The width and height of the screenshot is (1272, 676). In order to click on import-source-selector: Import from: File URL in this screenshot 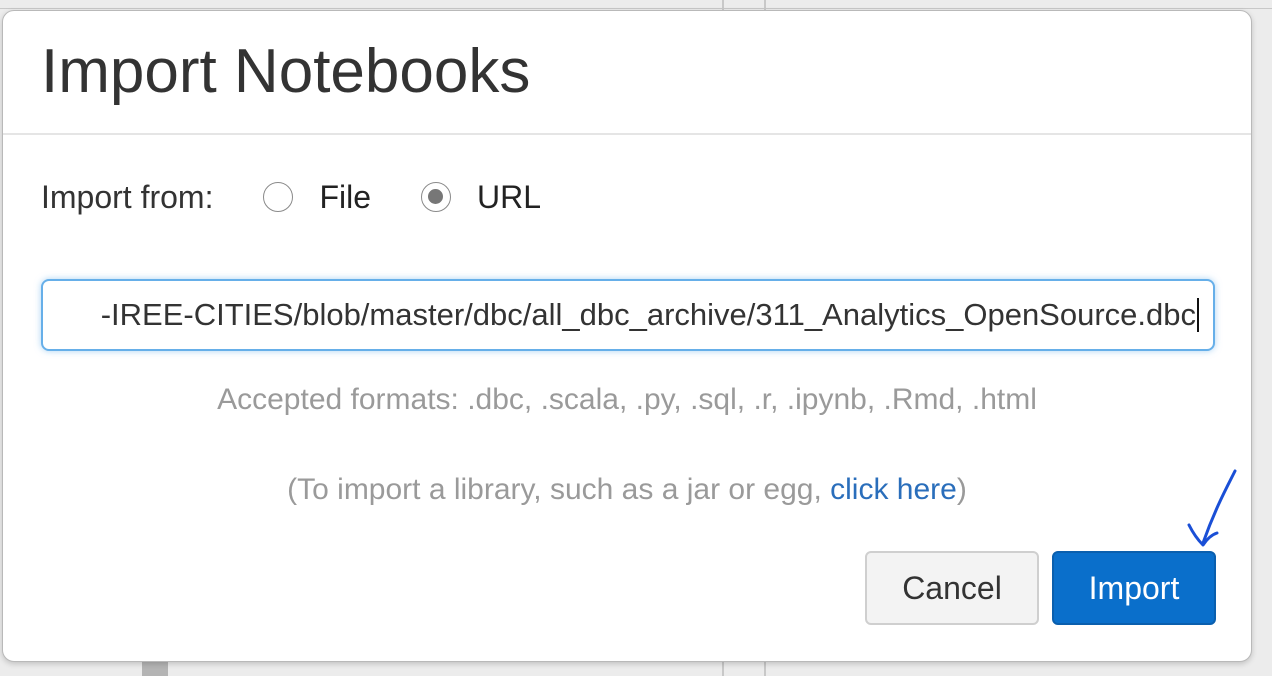, I will do `click(316, 197)`.